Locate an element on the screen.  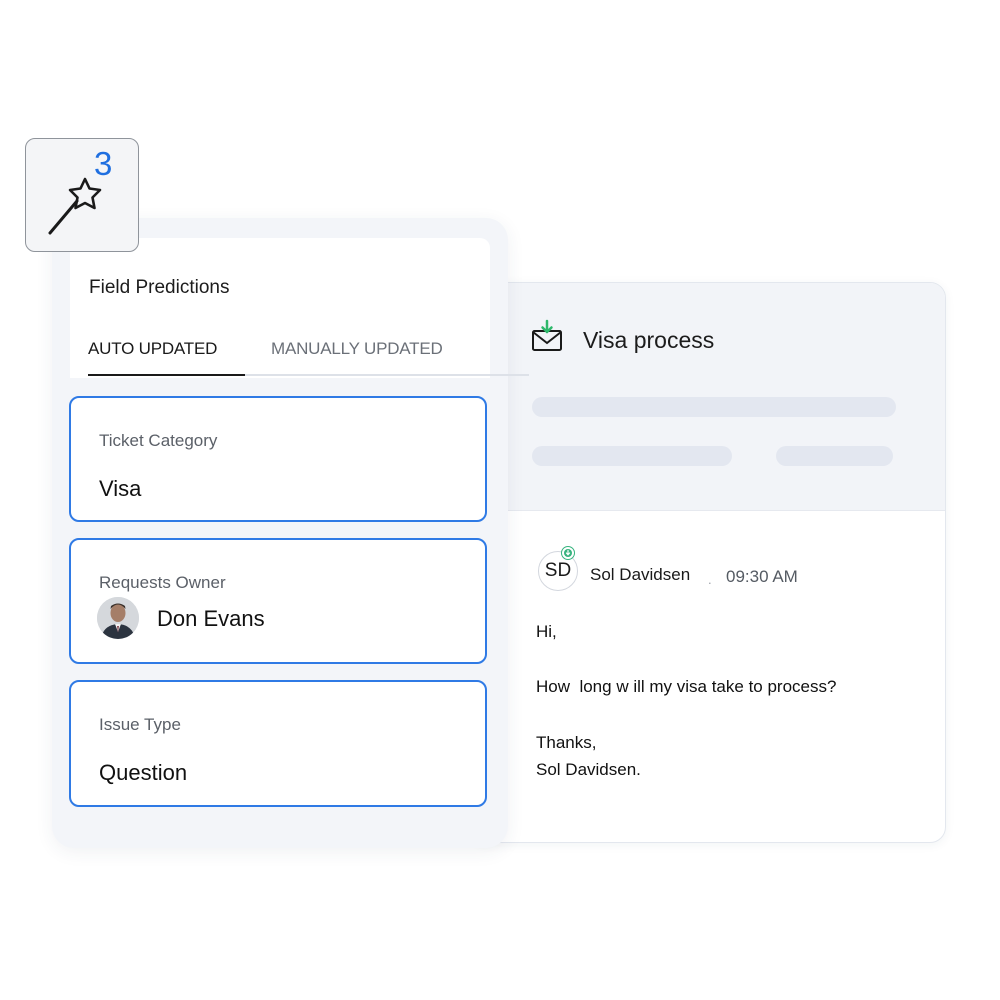
sync-status-icon is located at coordinates (568, 553).